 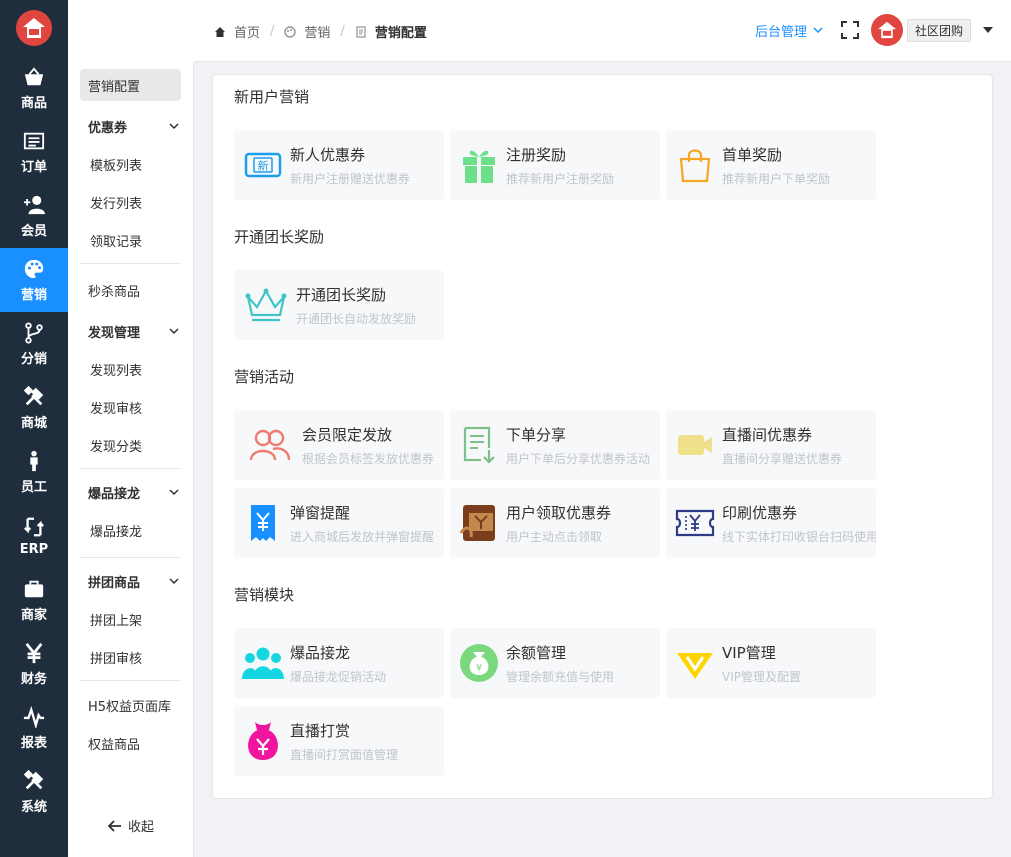 What do you see at coordinates (130, 619) in the screenshot?
I see `submenu-item-group-listing: 拼团上架` at bounding box center [130, 619].